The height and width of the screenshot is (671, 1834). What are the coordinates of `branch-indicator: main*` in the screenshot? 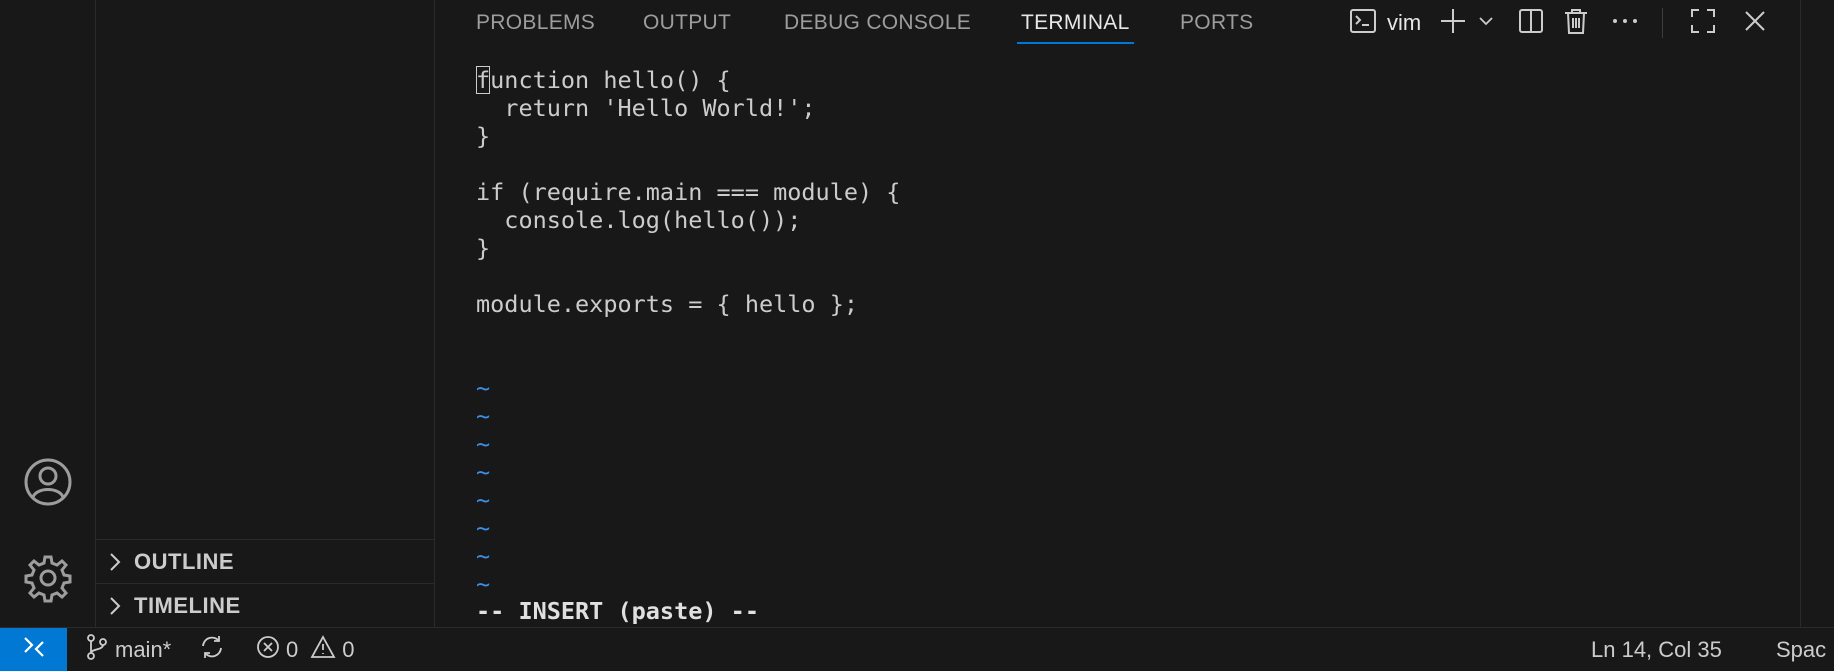 It's located at (128, 649).